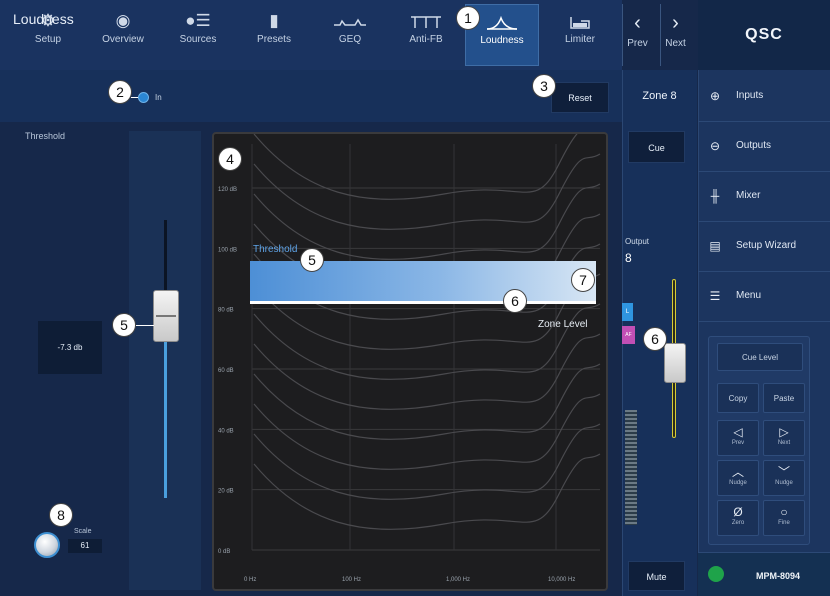 Image resolution: width=830 pixels, height=596 pixels. What do you see at coordinates (655, 339) in the screenshot?
I see `callout-6-output: 6` at bounding box center [655, 339].